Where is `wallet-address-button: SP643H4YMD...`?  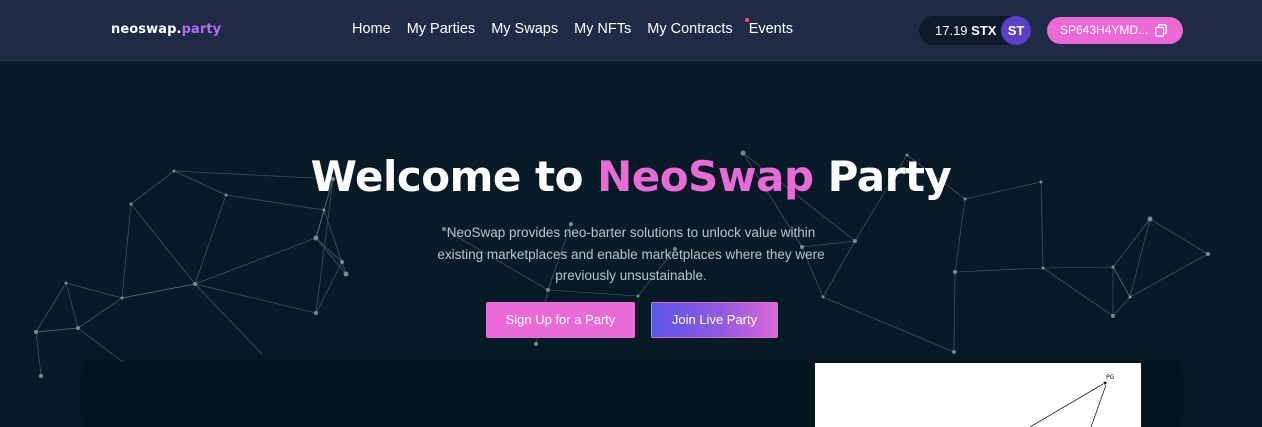
wallet-address-button: SP643H4YMD... is located at coordinates (1115, 30).